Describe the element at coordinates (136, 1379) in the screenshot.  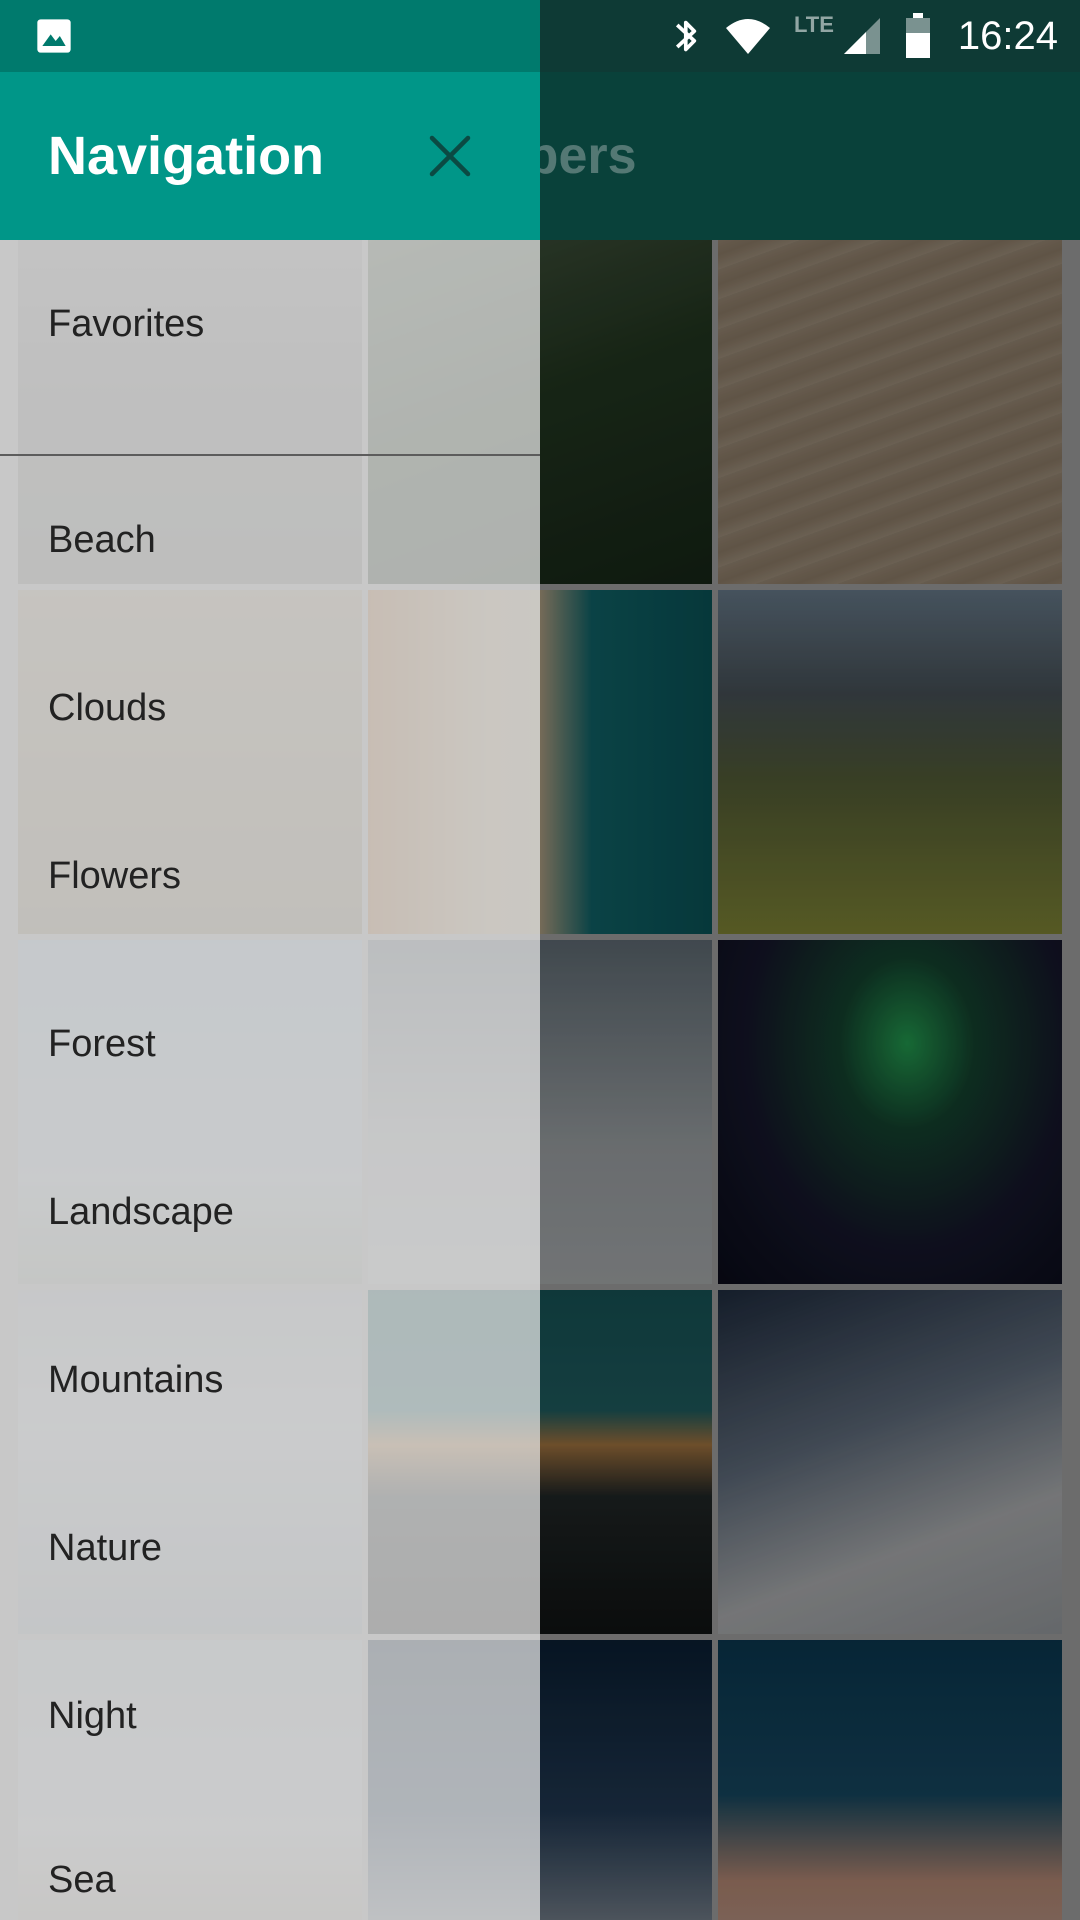
I see `drawer-item-label: Mountains` at that location.